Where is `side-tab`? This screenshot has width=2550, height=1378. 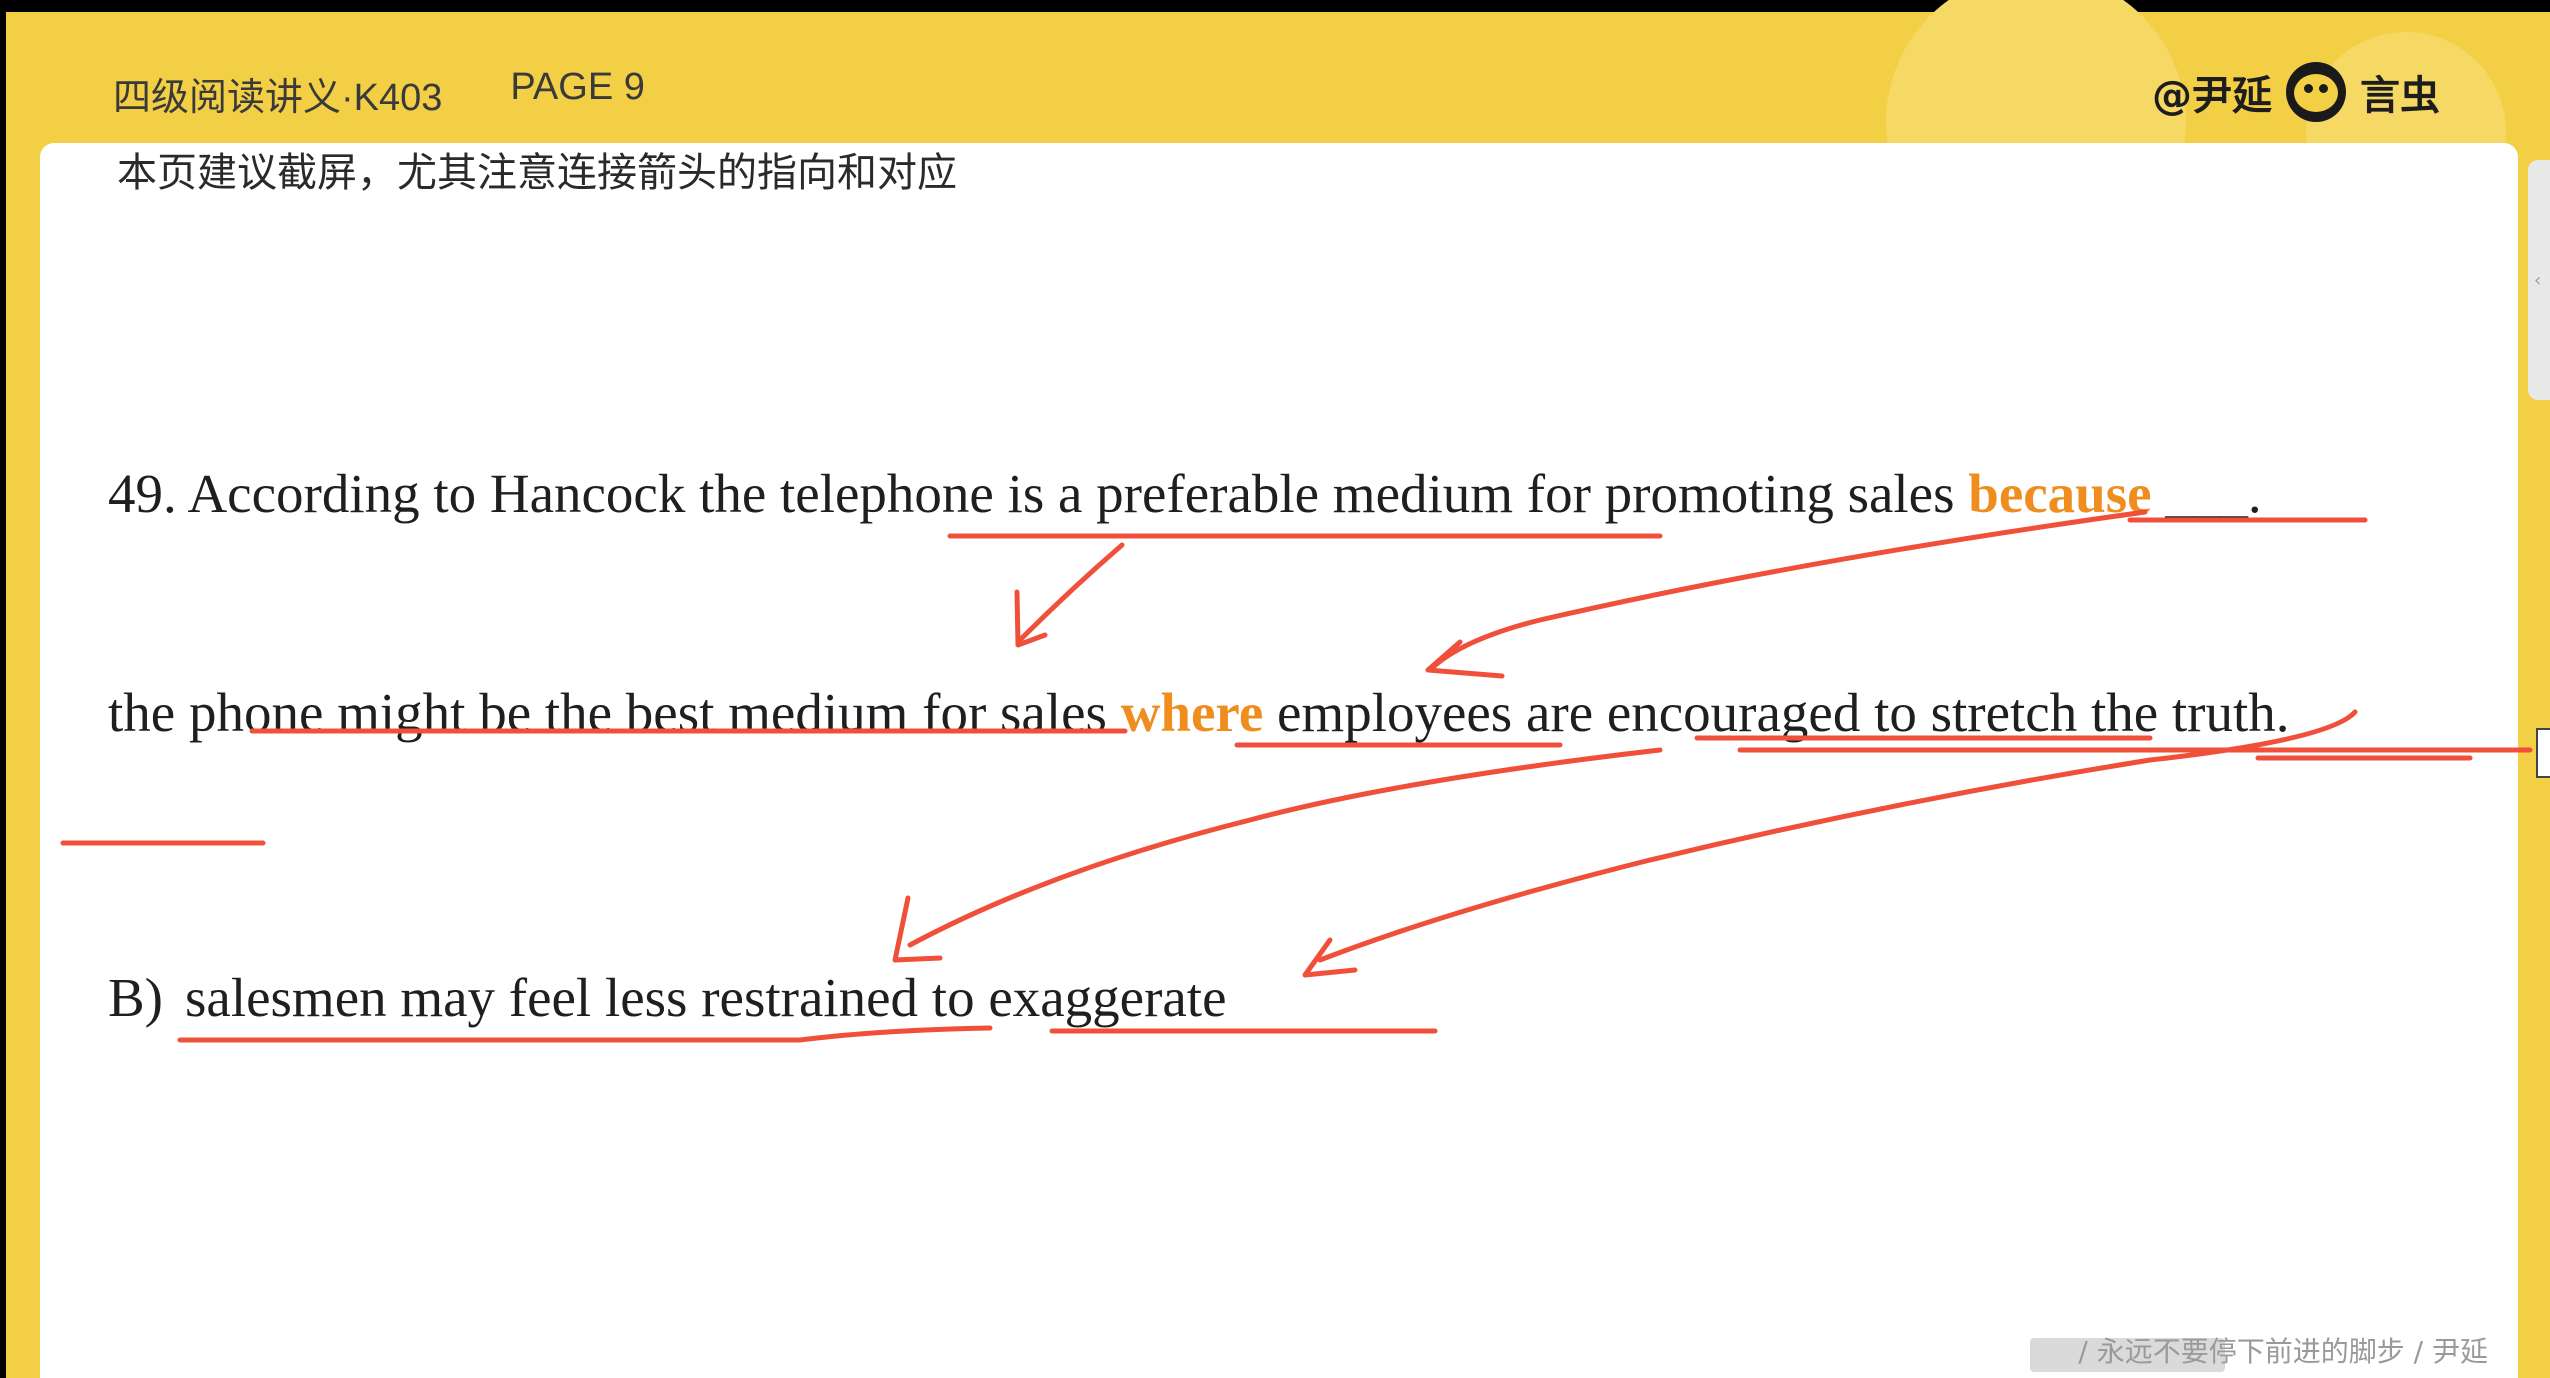
side-tab is located at coordinates (2543, 753).